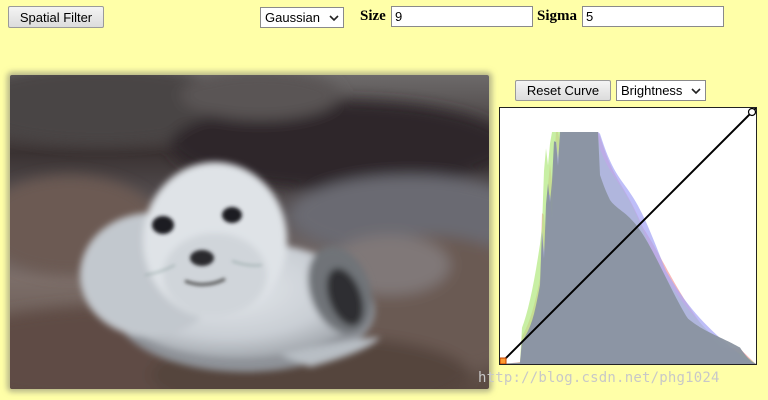  I want to click on filter-type-select: Gaussian, so click(302, 17).